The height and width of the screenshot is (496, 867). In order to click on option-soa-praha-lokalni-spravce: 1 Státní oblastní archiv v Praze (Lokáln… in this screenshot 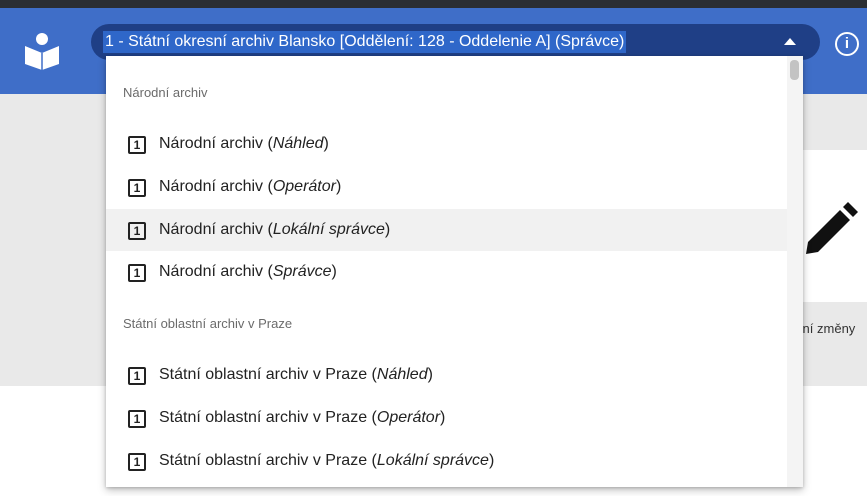, I will do `click(446, 461)`.